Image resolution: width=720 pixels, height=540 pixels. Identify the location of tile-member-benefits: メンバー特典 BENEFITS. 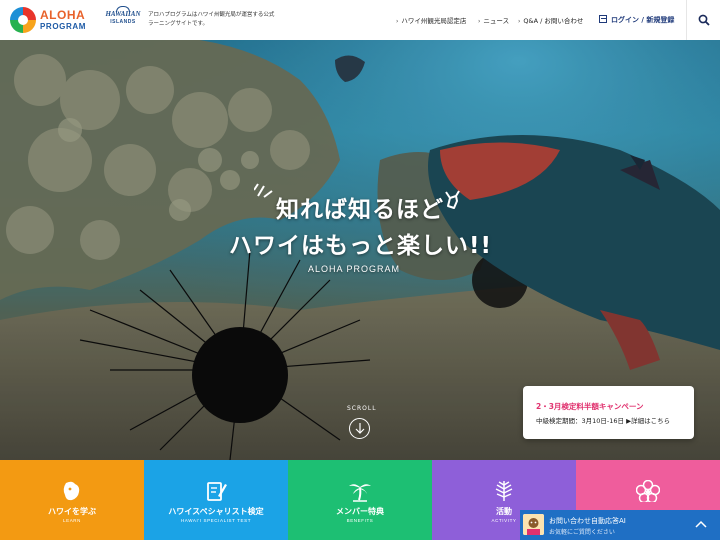
(360, 500).